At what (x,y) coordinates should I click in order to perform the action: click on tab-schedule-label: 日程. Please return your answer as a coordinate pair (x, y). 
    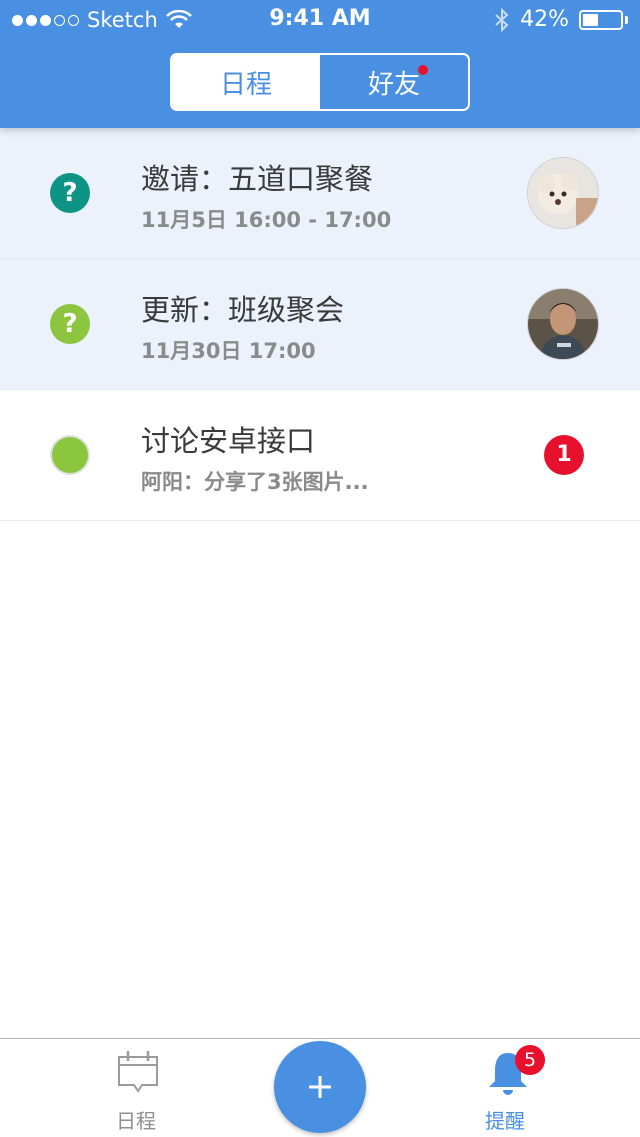
    Looking at the image, I should click on (245, 84).